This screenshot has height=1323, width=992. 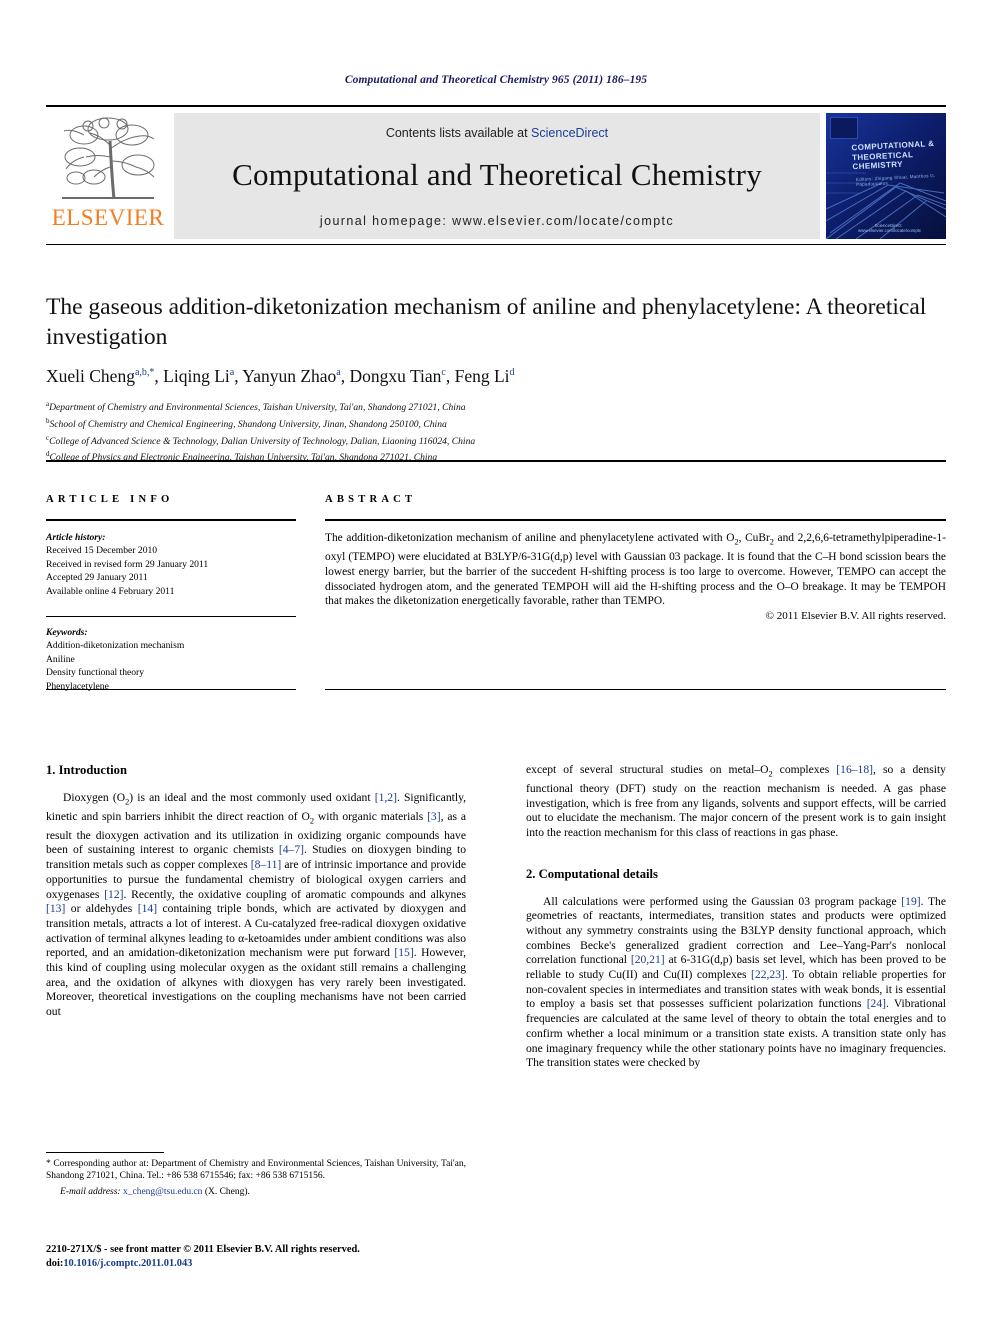 What do you see at coordinates (371, 499) in the screenshot?
I see `abstract-label: ABSTRACT` at bounding box center [371, 499].